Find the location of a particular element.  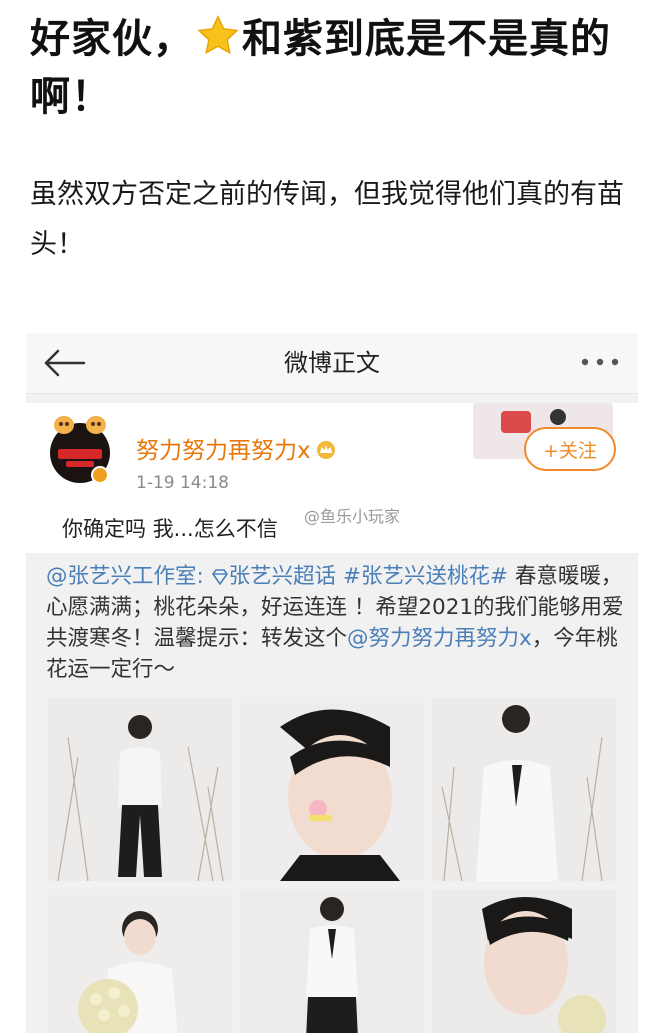

watermark-text: @鱼乐小玩家 is located at coordinates (352, 516).